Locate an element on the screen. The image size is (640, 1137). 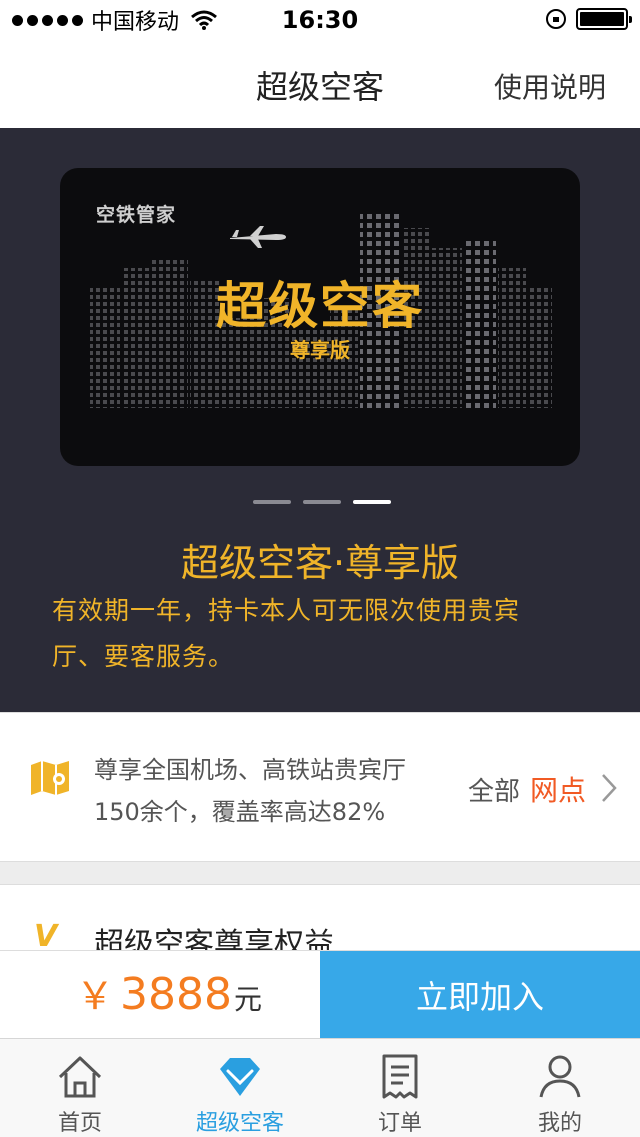
venues-line: 150余个，覆盖率高达82% is located at coordinates (240, 812).